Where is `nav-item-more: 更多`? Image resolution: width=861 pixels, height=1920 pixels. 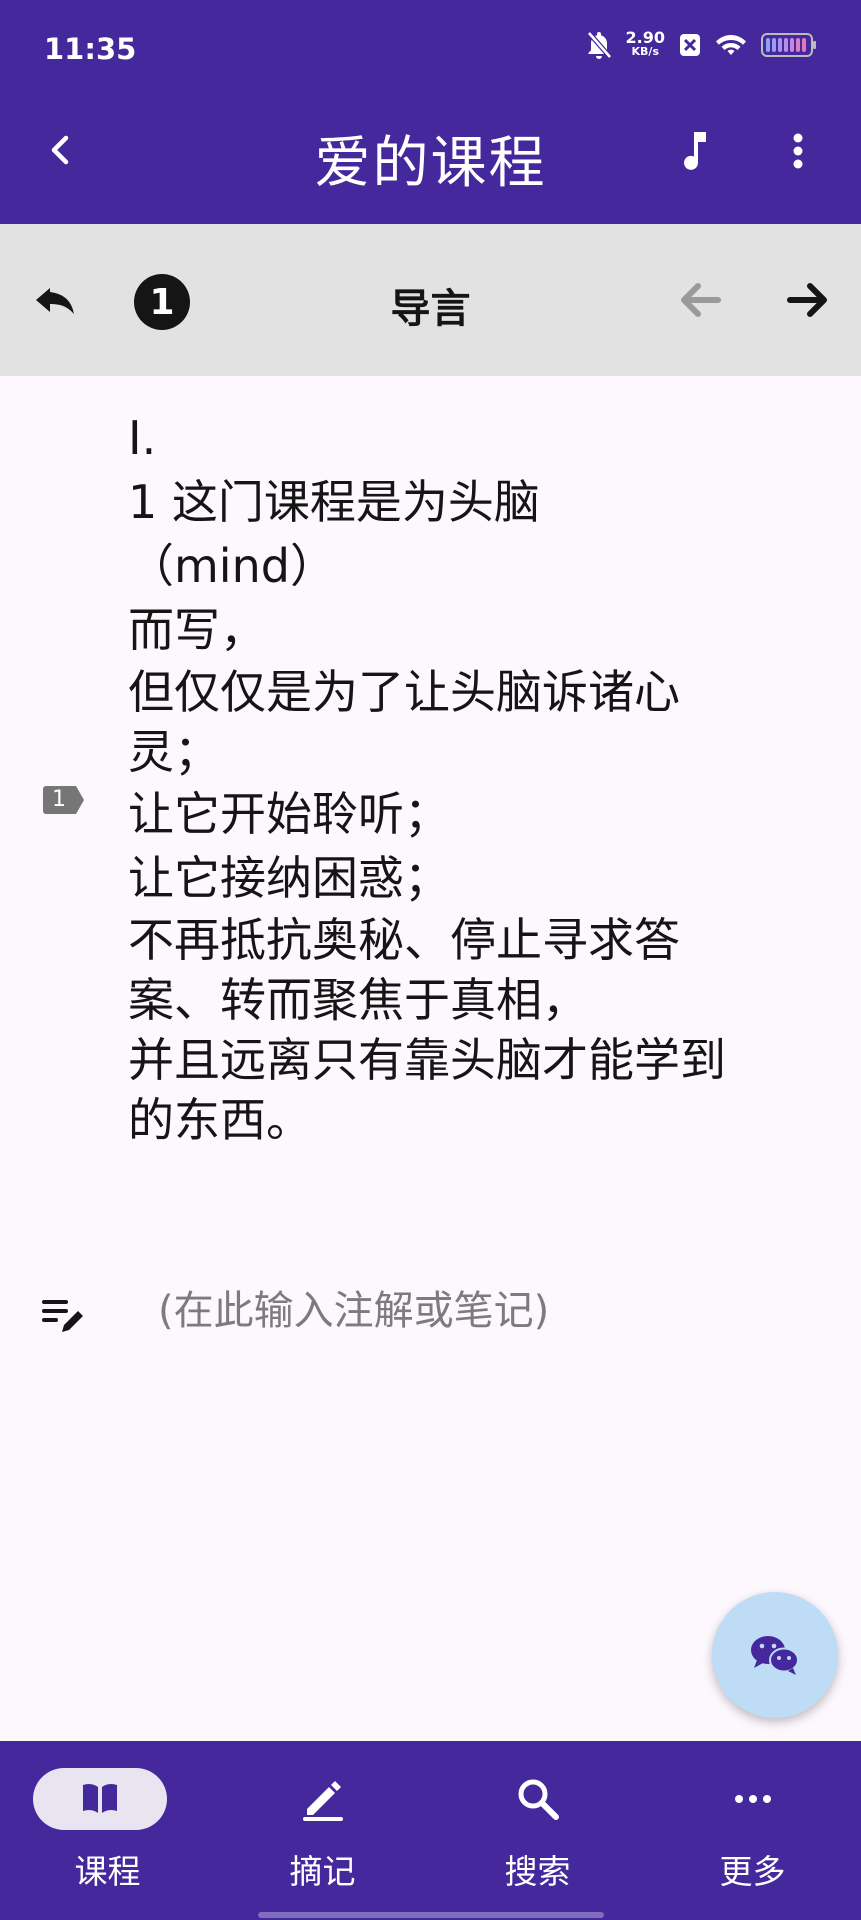
nav-item-more: 更多 is located at coordinates (752, 1816).